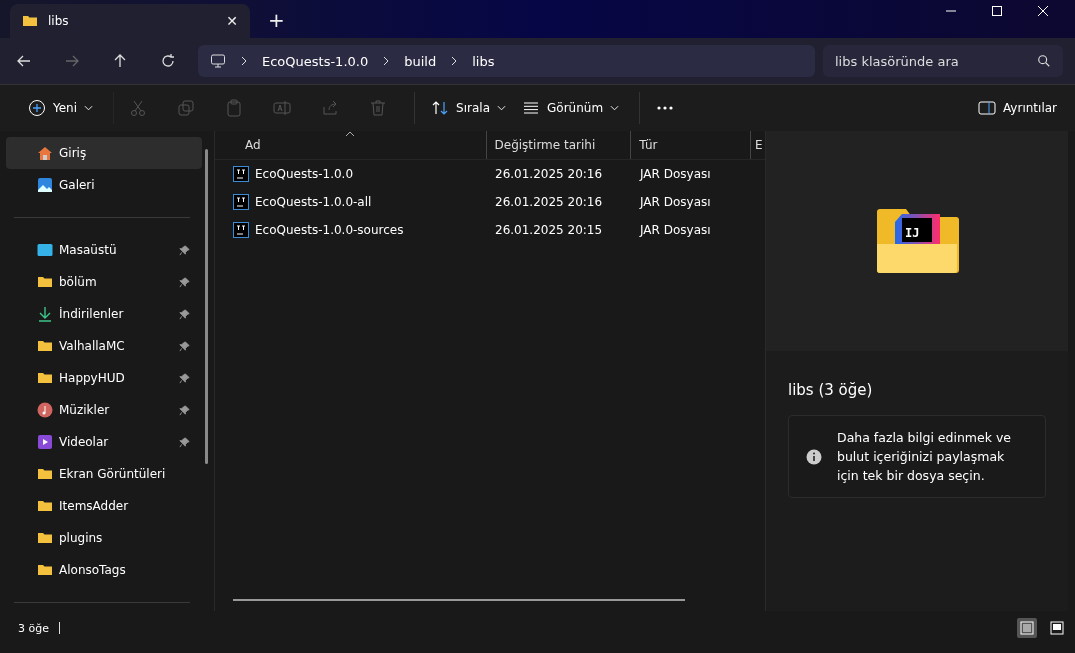 This screenshot has height=653, width=1075. I want to click on sidebar-item: ItemsAdder, so click(104, 506).